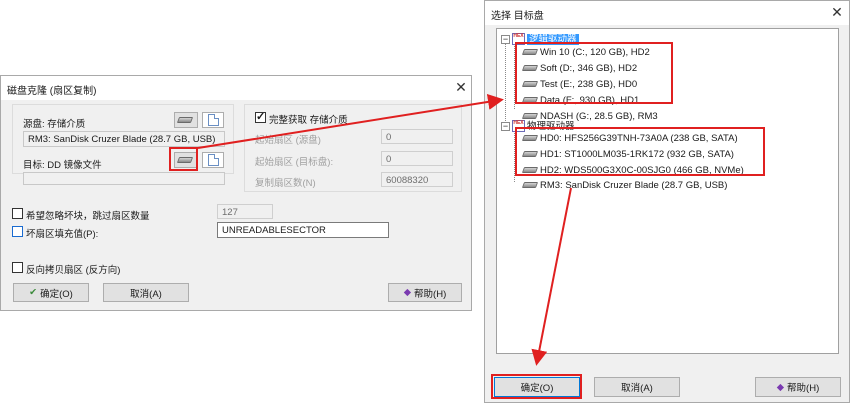  What do you see at coordinates (553, 39) in the screenshot?
I see `logical-group-label: 逻辑驱动器` at bounding box center [553, 39].